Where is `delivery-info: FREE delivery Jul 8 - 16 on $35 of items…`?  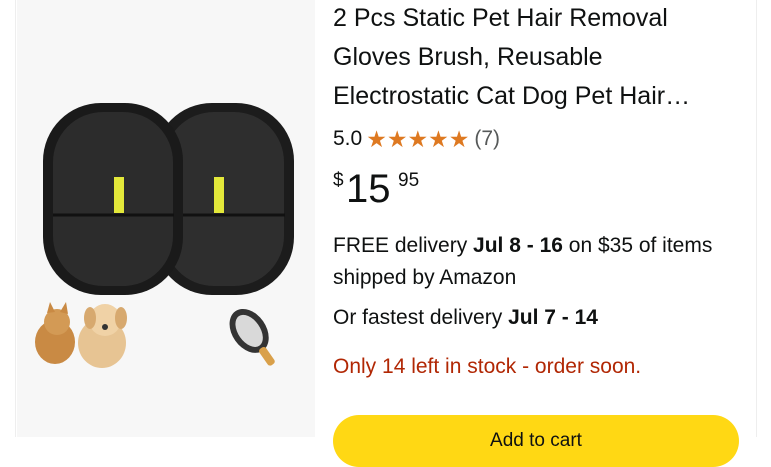
delivery-info: FREE delivery Jul 8 - 16 on $35 of items… is located at coordinates (538, 262).